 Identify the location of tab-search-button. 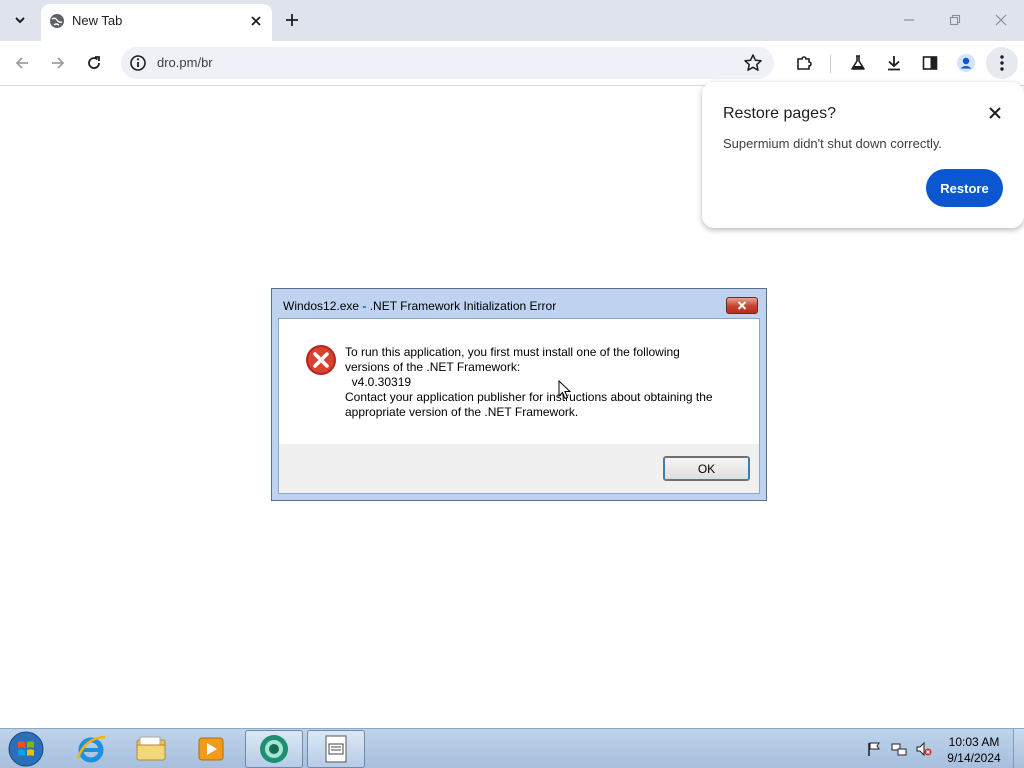
(20, 20).